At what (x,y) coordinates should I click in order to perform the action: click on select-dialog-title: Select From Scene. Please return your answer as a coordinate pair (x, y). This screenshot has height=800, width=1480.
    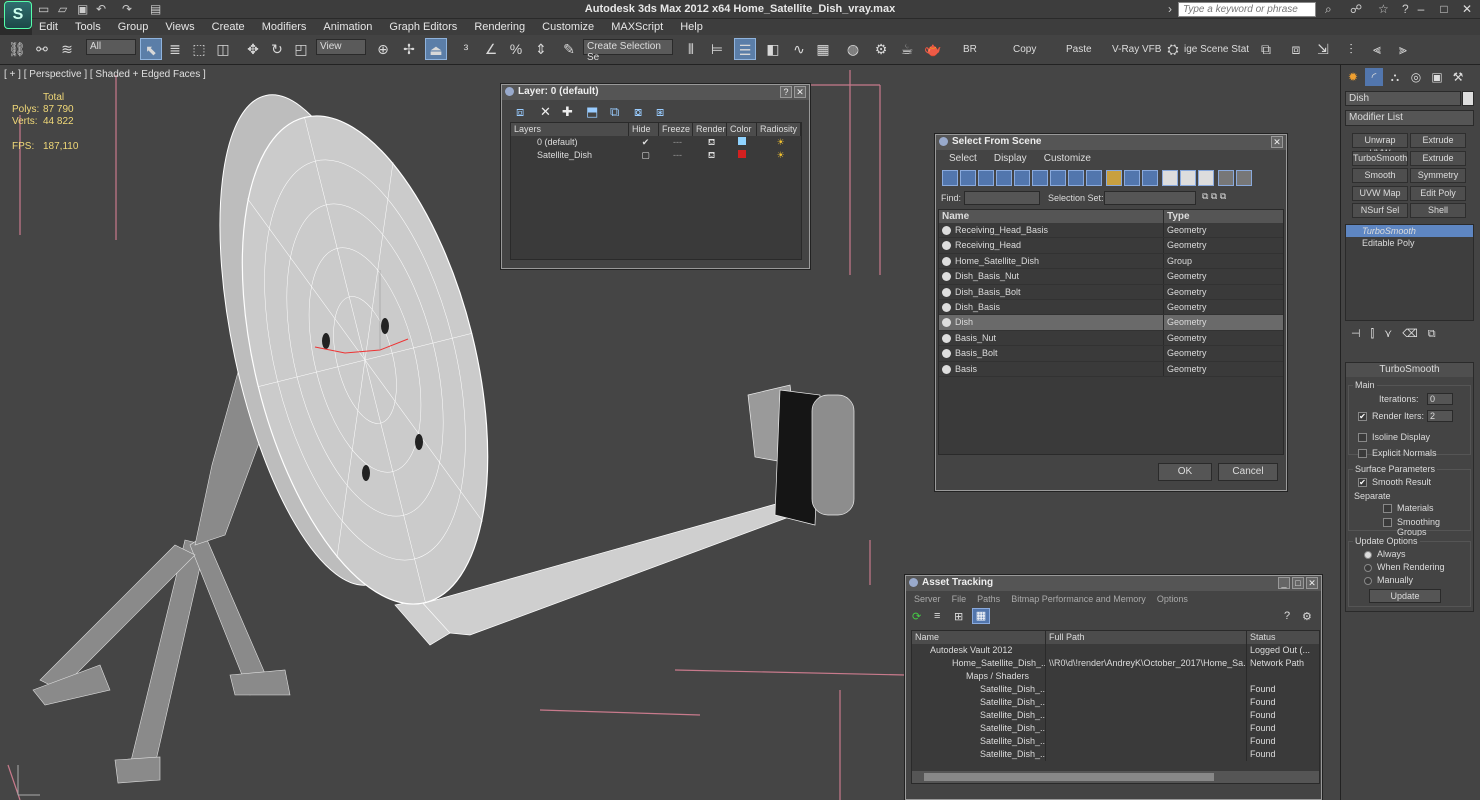
    Looking at the image, I should click on (1111, 142).